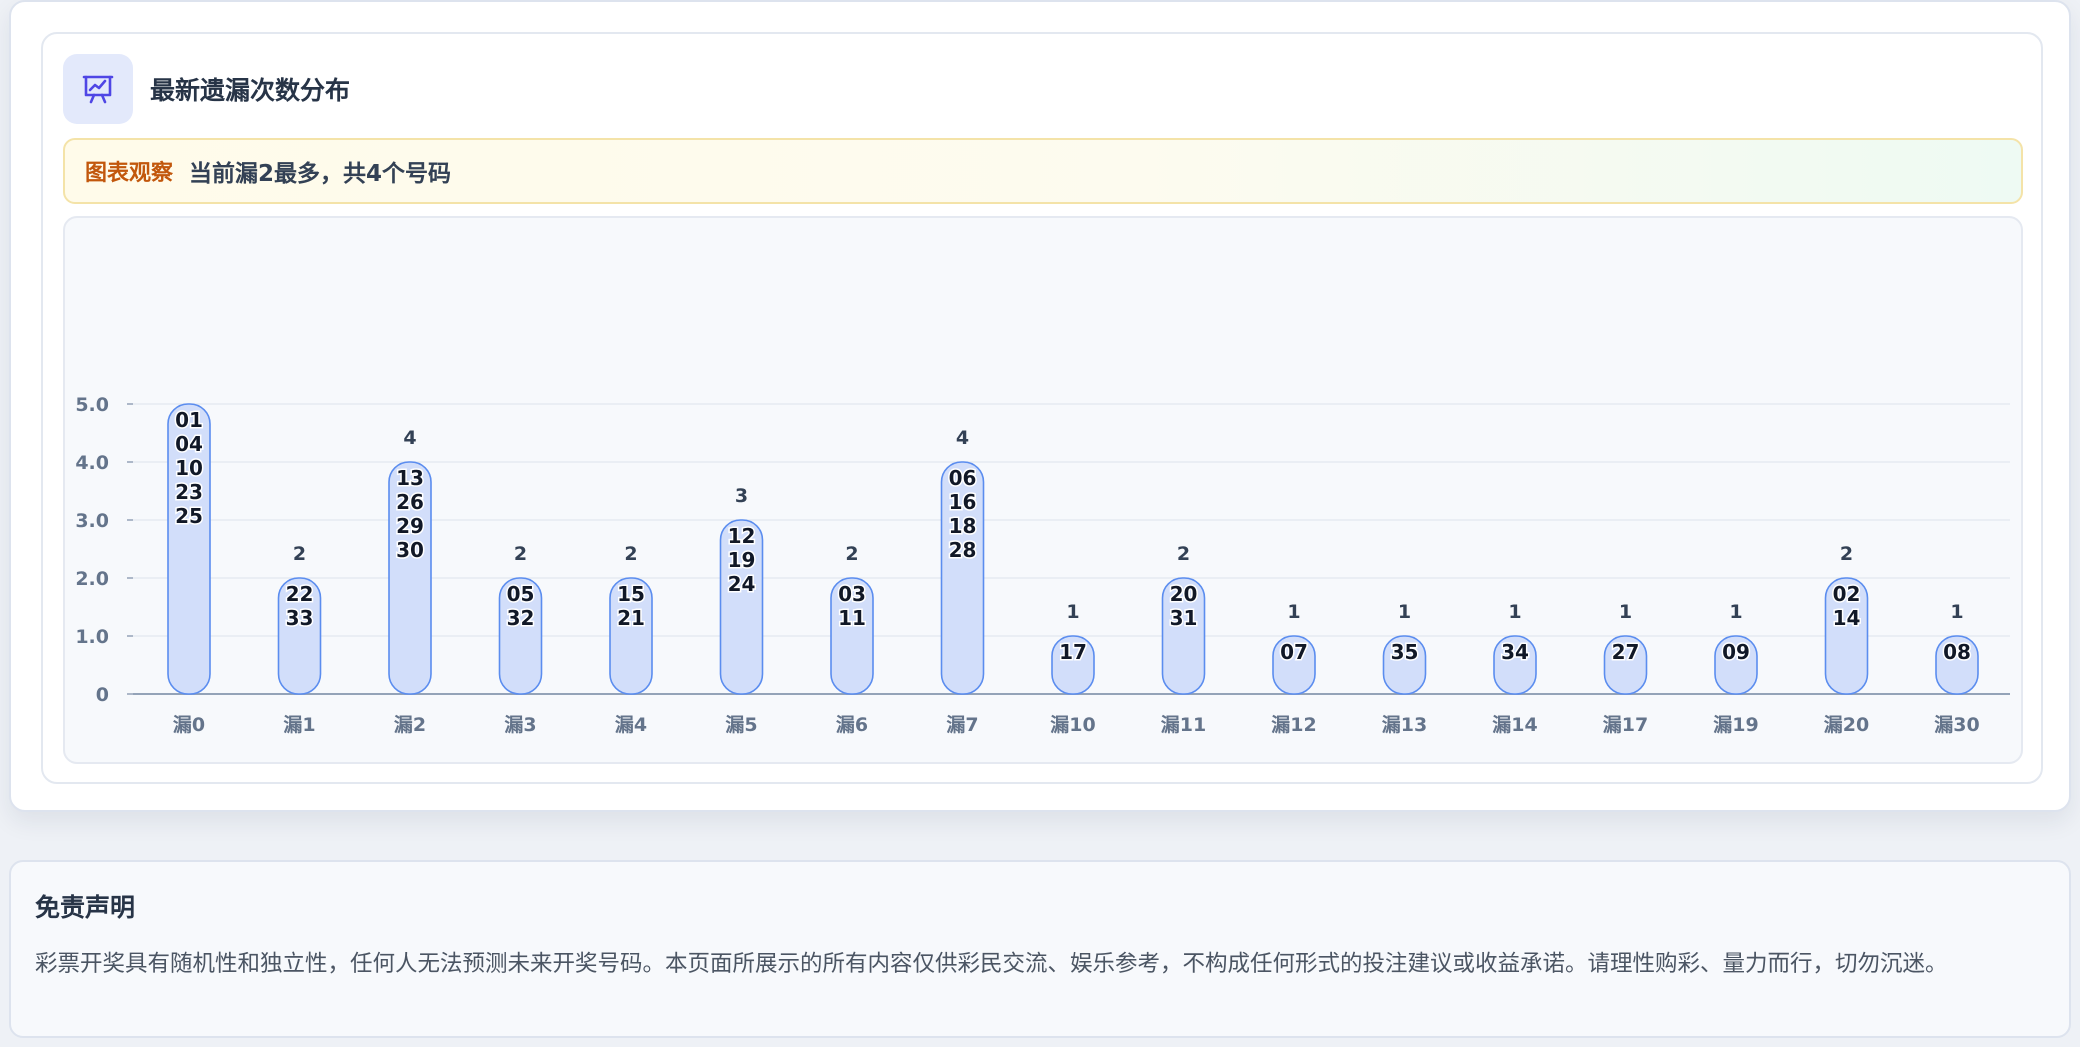  What do you see at coordinates (189, 468) in the screenshot?
I see `bar-number-label: 10` at bounding box center [189, 468].